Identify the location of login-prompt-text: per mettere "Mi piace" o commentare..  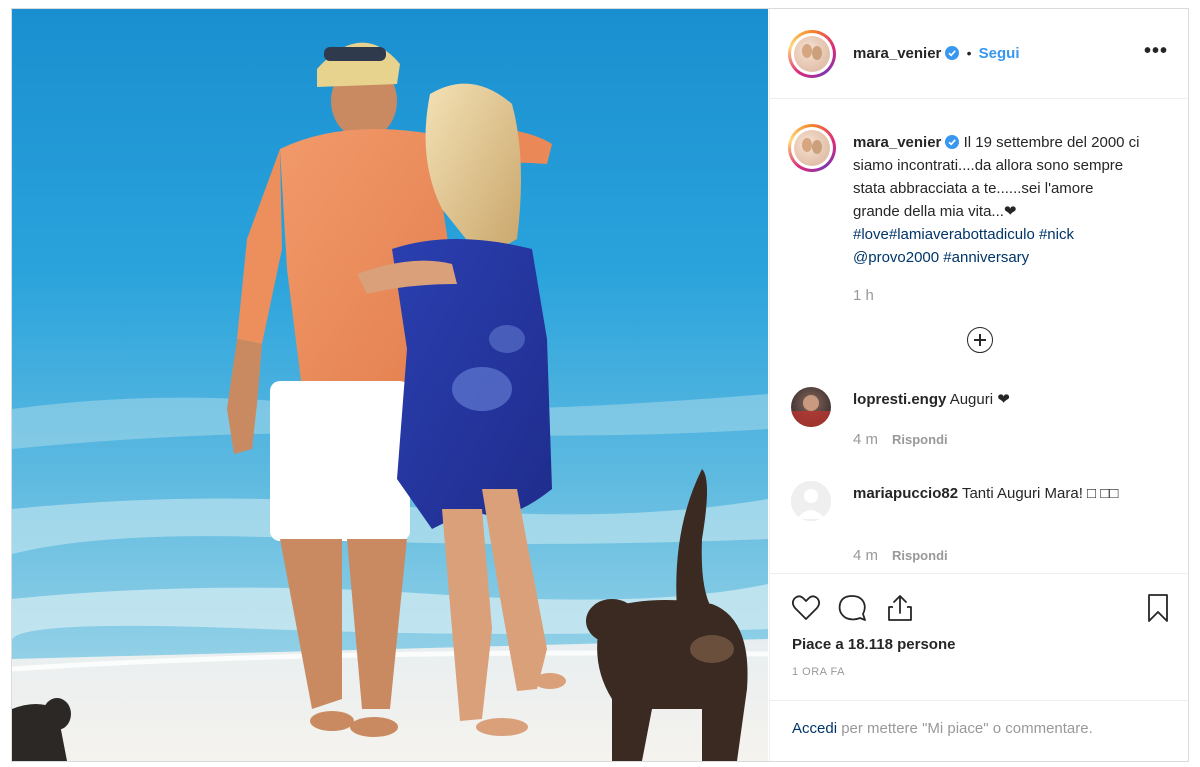
(965, 728).